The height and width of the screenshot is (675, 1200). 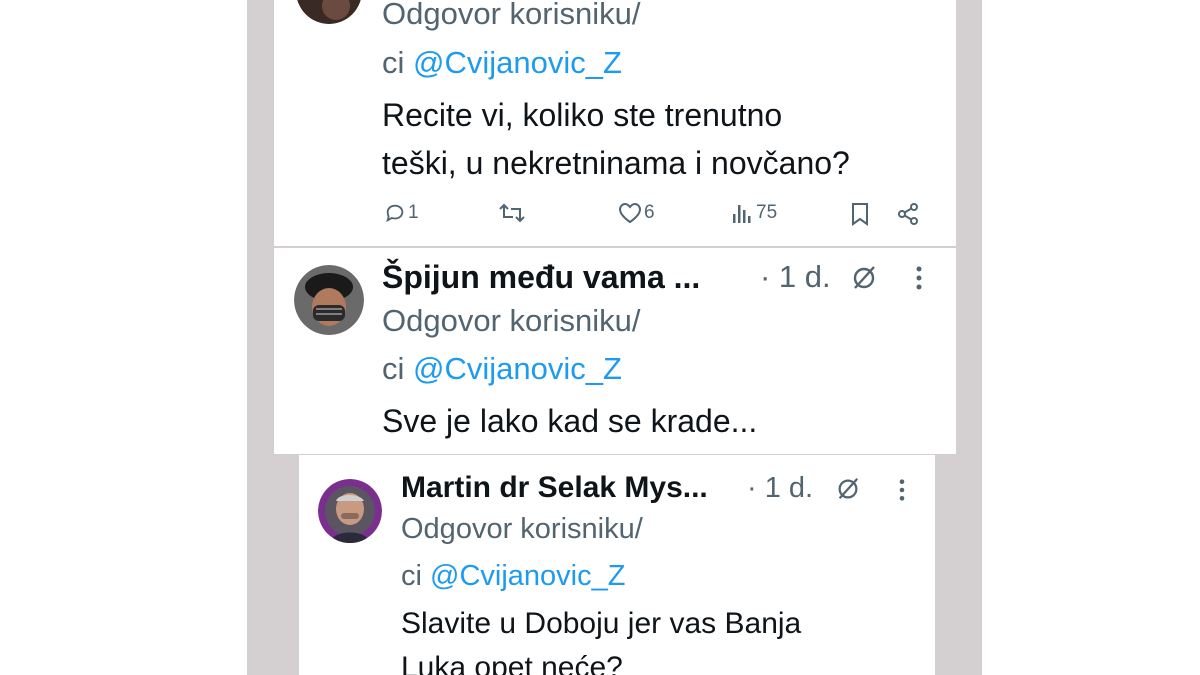 I want to click on bookmark-button, so click(x=860, y=214).